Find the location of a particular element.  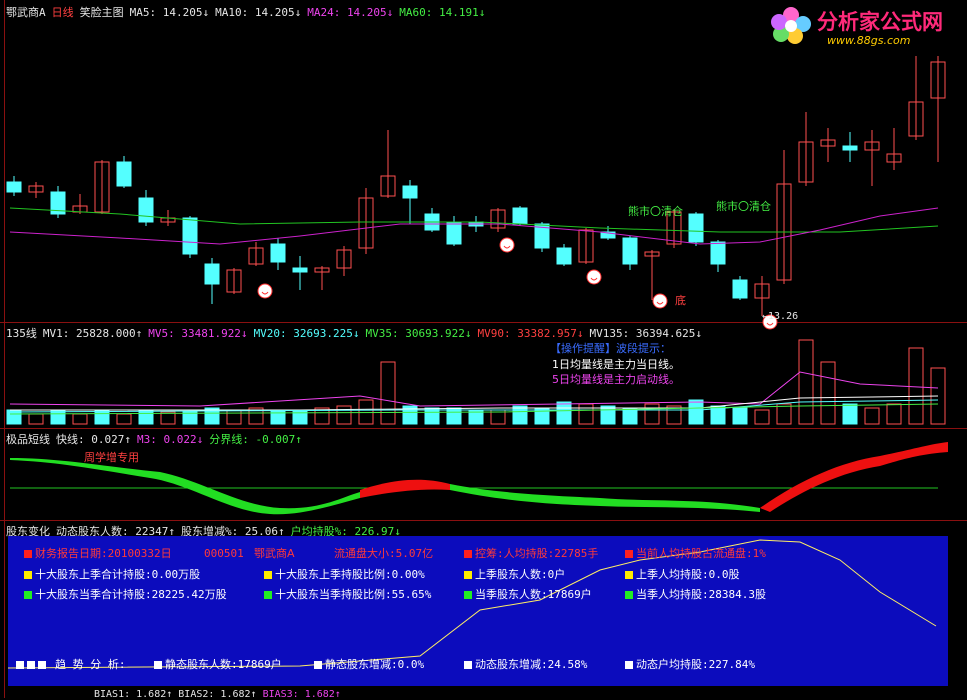

static-holders: 静态股东人数:17869户 is located at coordinates (218, 664).